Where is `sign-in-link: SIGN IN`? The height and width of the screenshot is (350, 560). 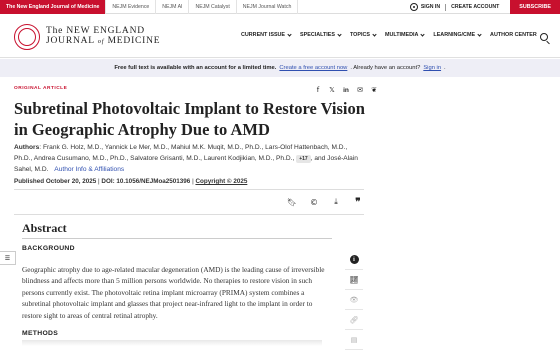 sign-in-link: SIGN IN is located at coordinates (425, 7).